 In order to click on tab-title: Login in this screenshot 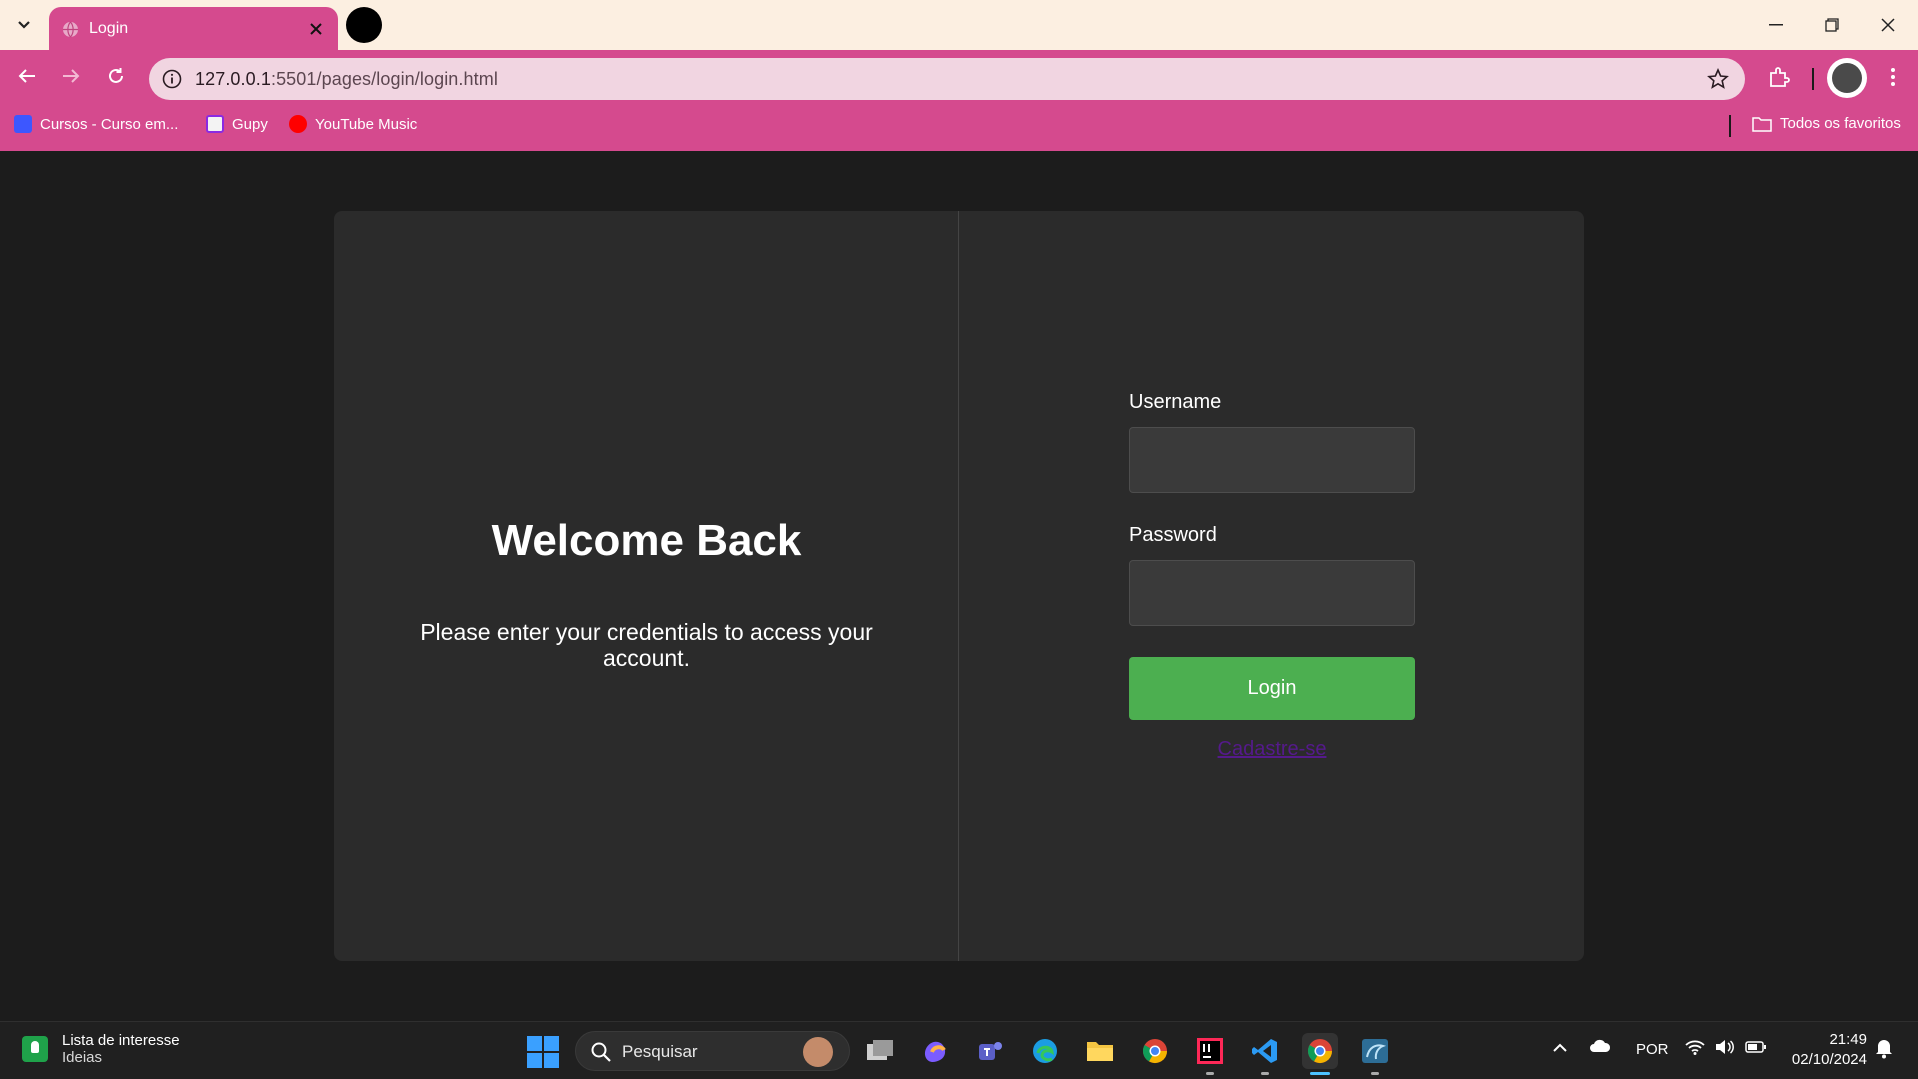, I will do `click(109, 28)`.